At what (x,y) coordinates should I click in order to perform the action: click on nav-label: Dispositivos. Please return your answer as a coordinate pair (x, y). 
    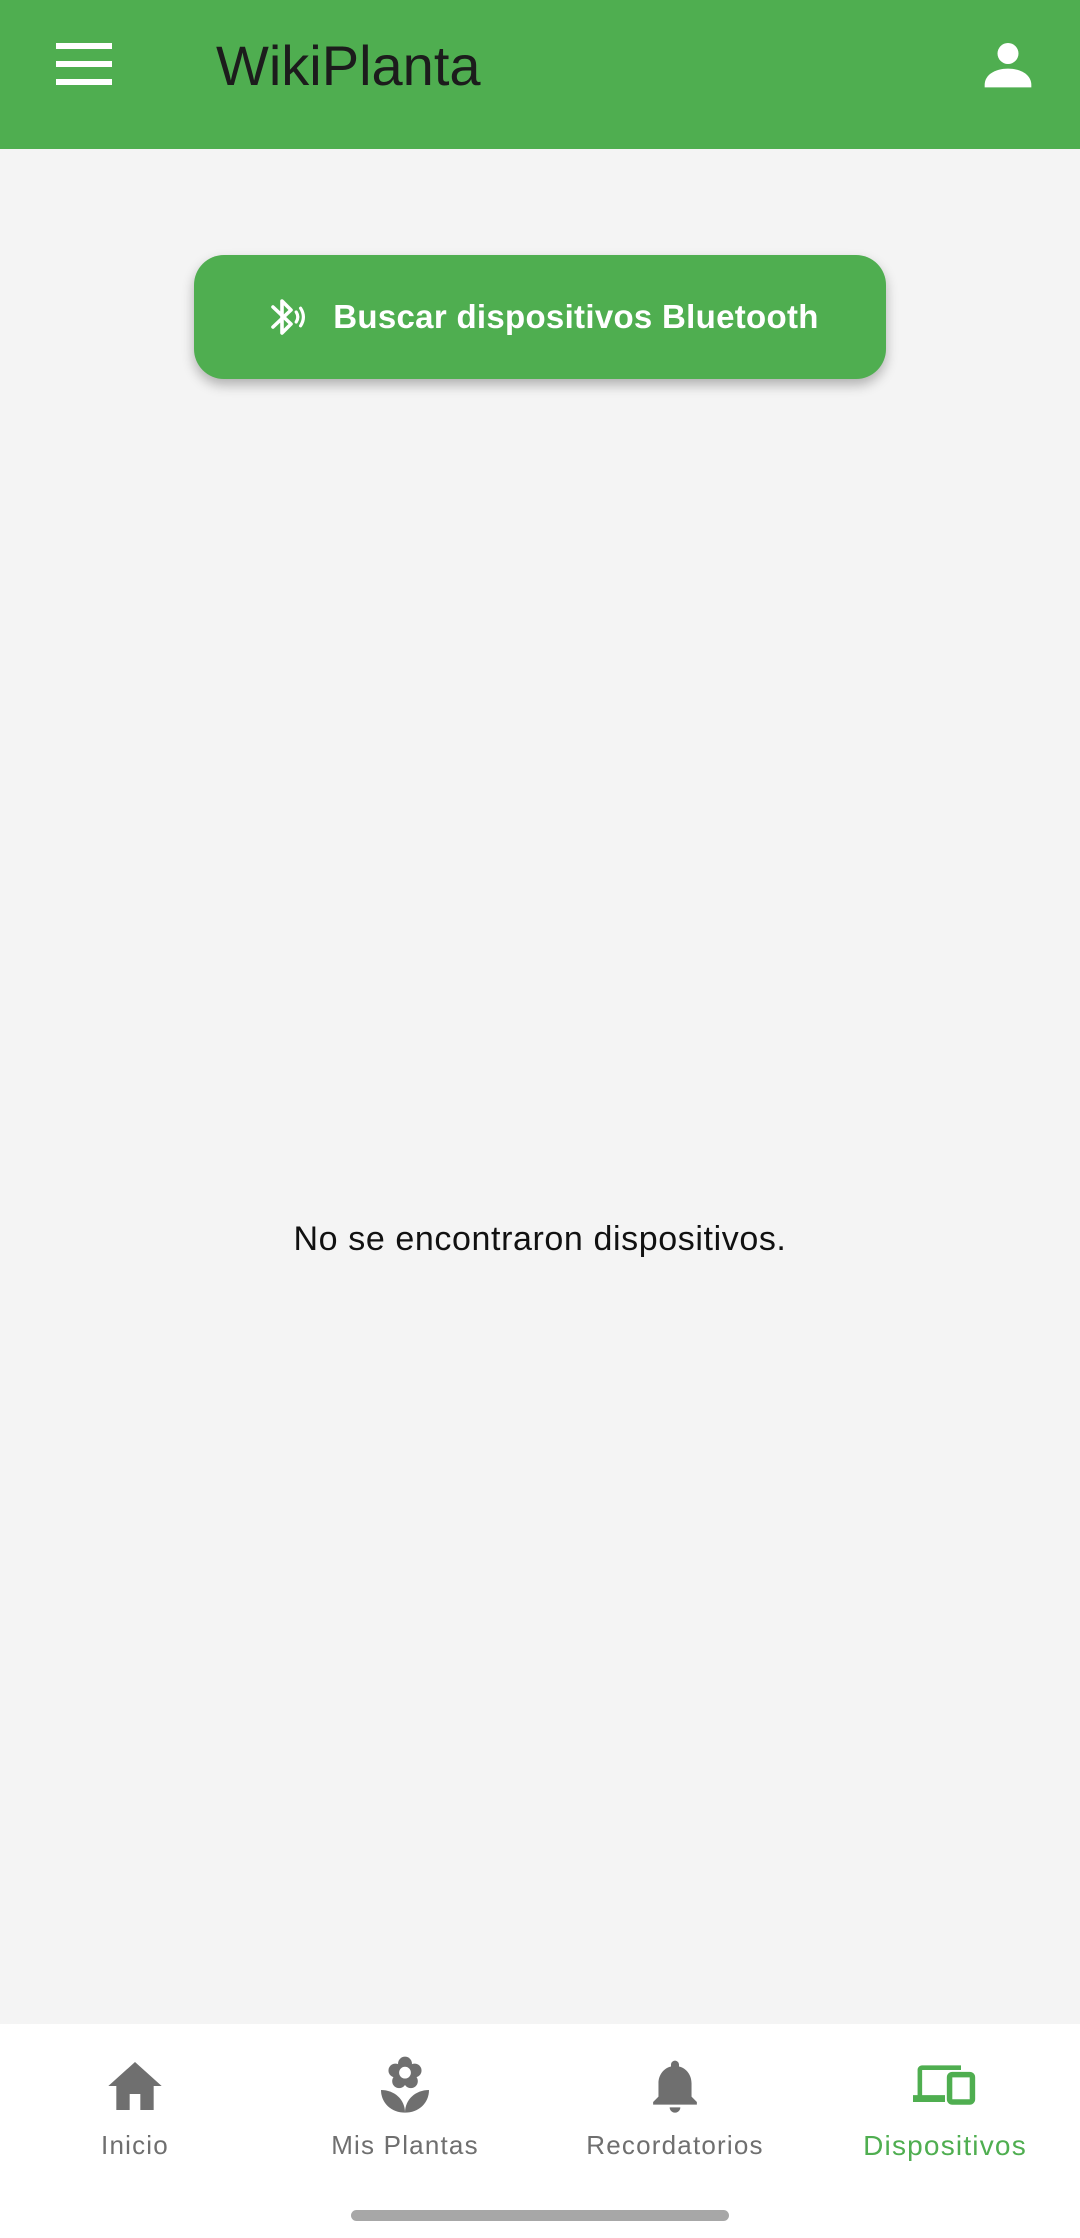
    Looking at the image, I should click on (945, 2145).